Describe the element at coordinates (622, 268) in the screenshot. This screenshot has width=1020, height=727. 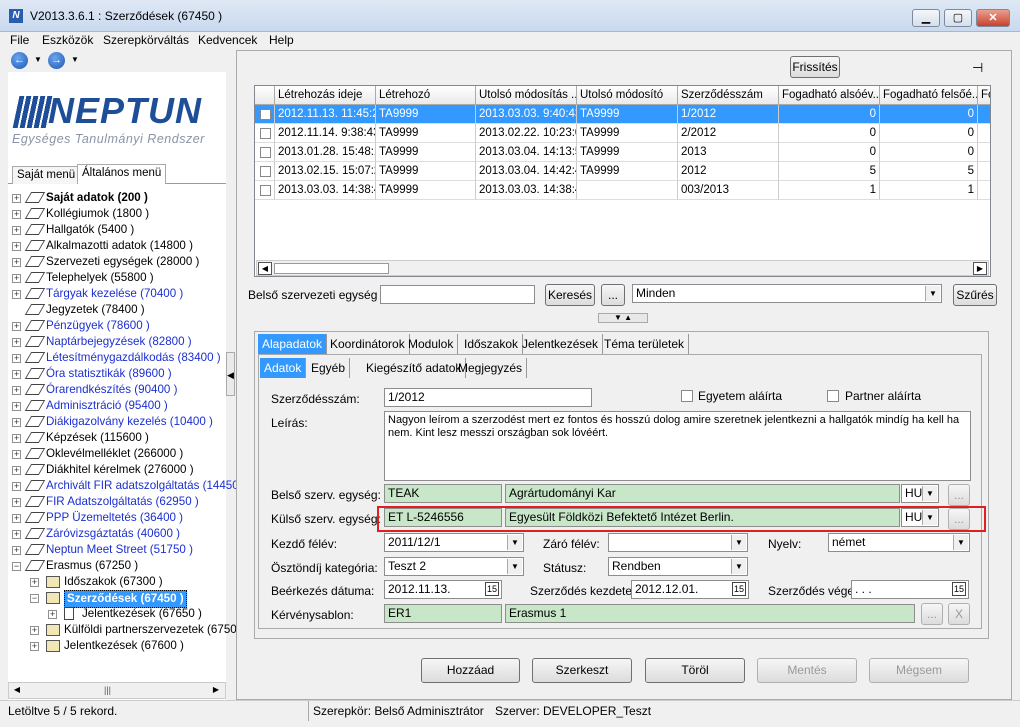
I see `grid-horizontal-scrollbar: ◀ ▶` at that location.